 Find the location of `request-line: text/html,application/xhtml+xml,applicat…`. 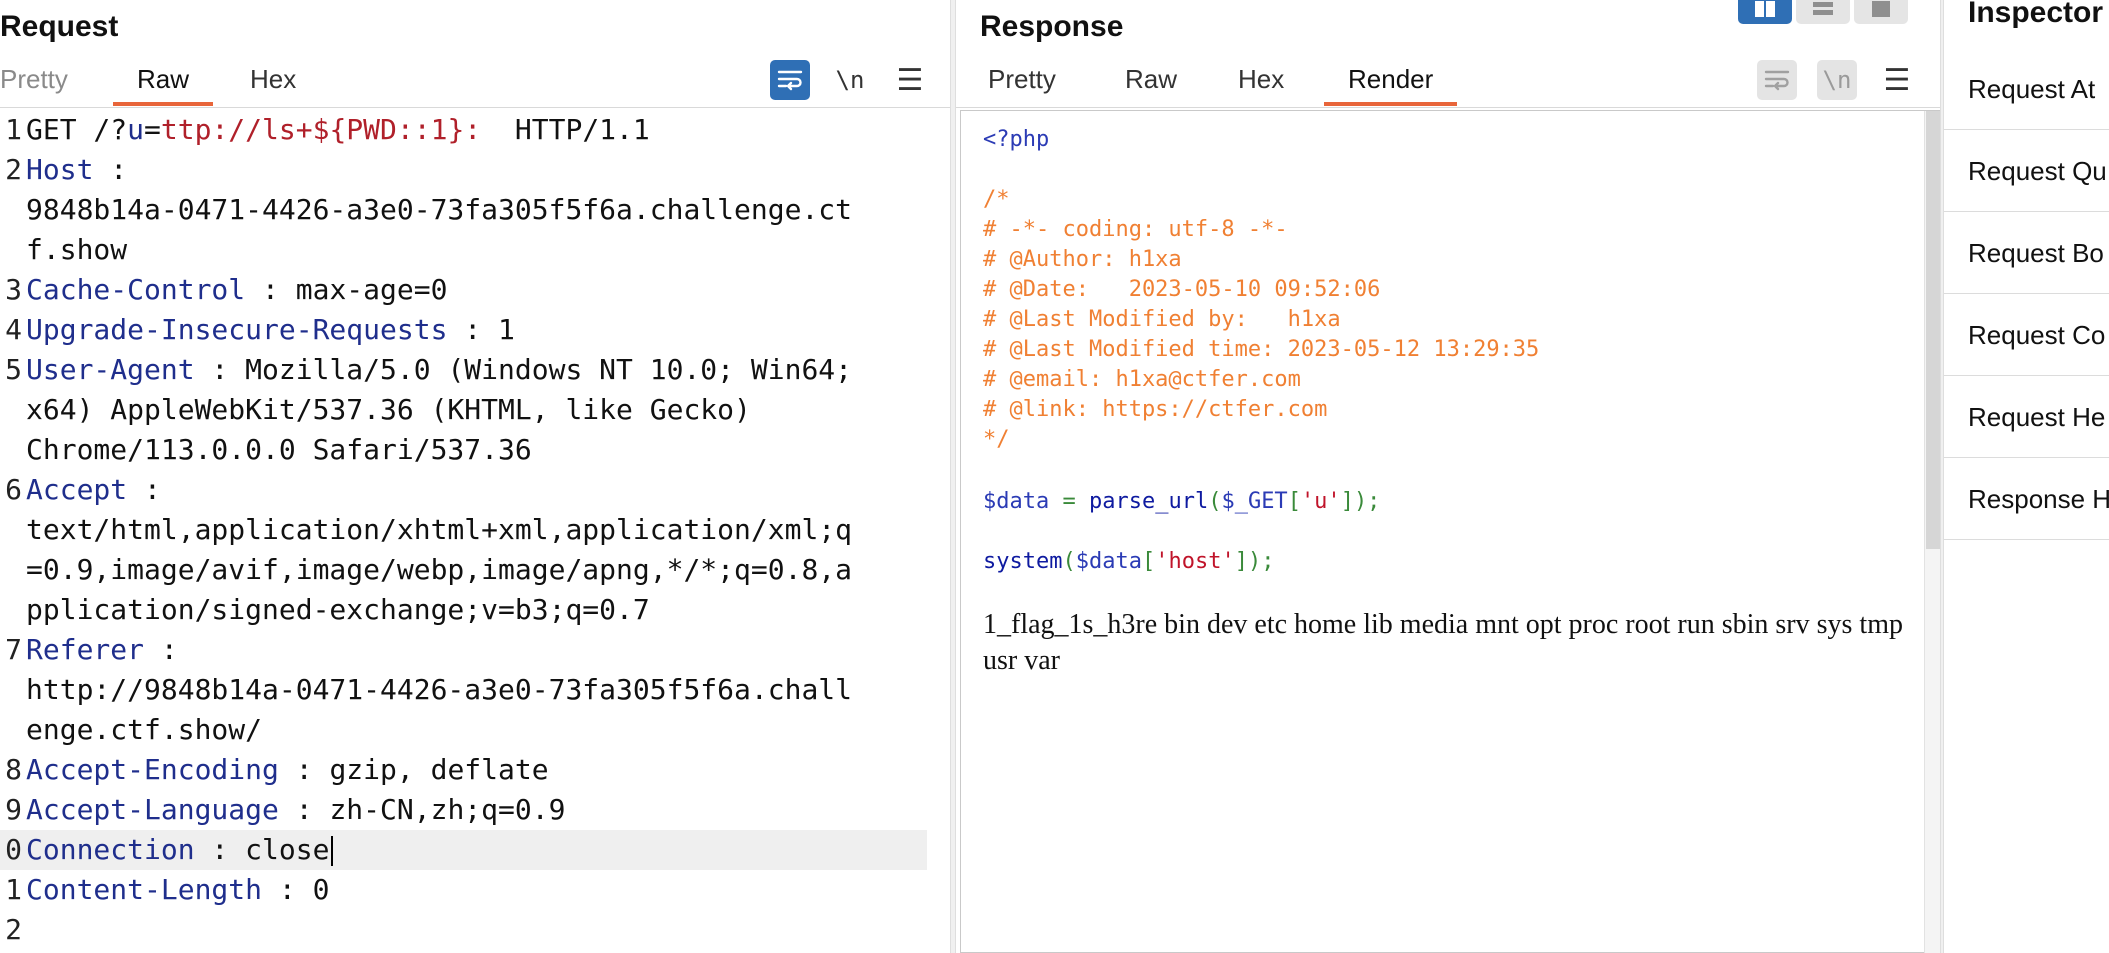

request-line: text/html,application/xhtml+xml,applicat… is located at coordinates (475, 530).